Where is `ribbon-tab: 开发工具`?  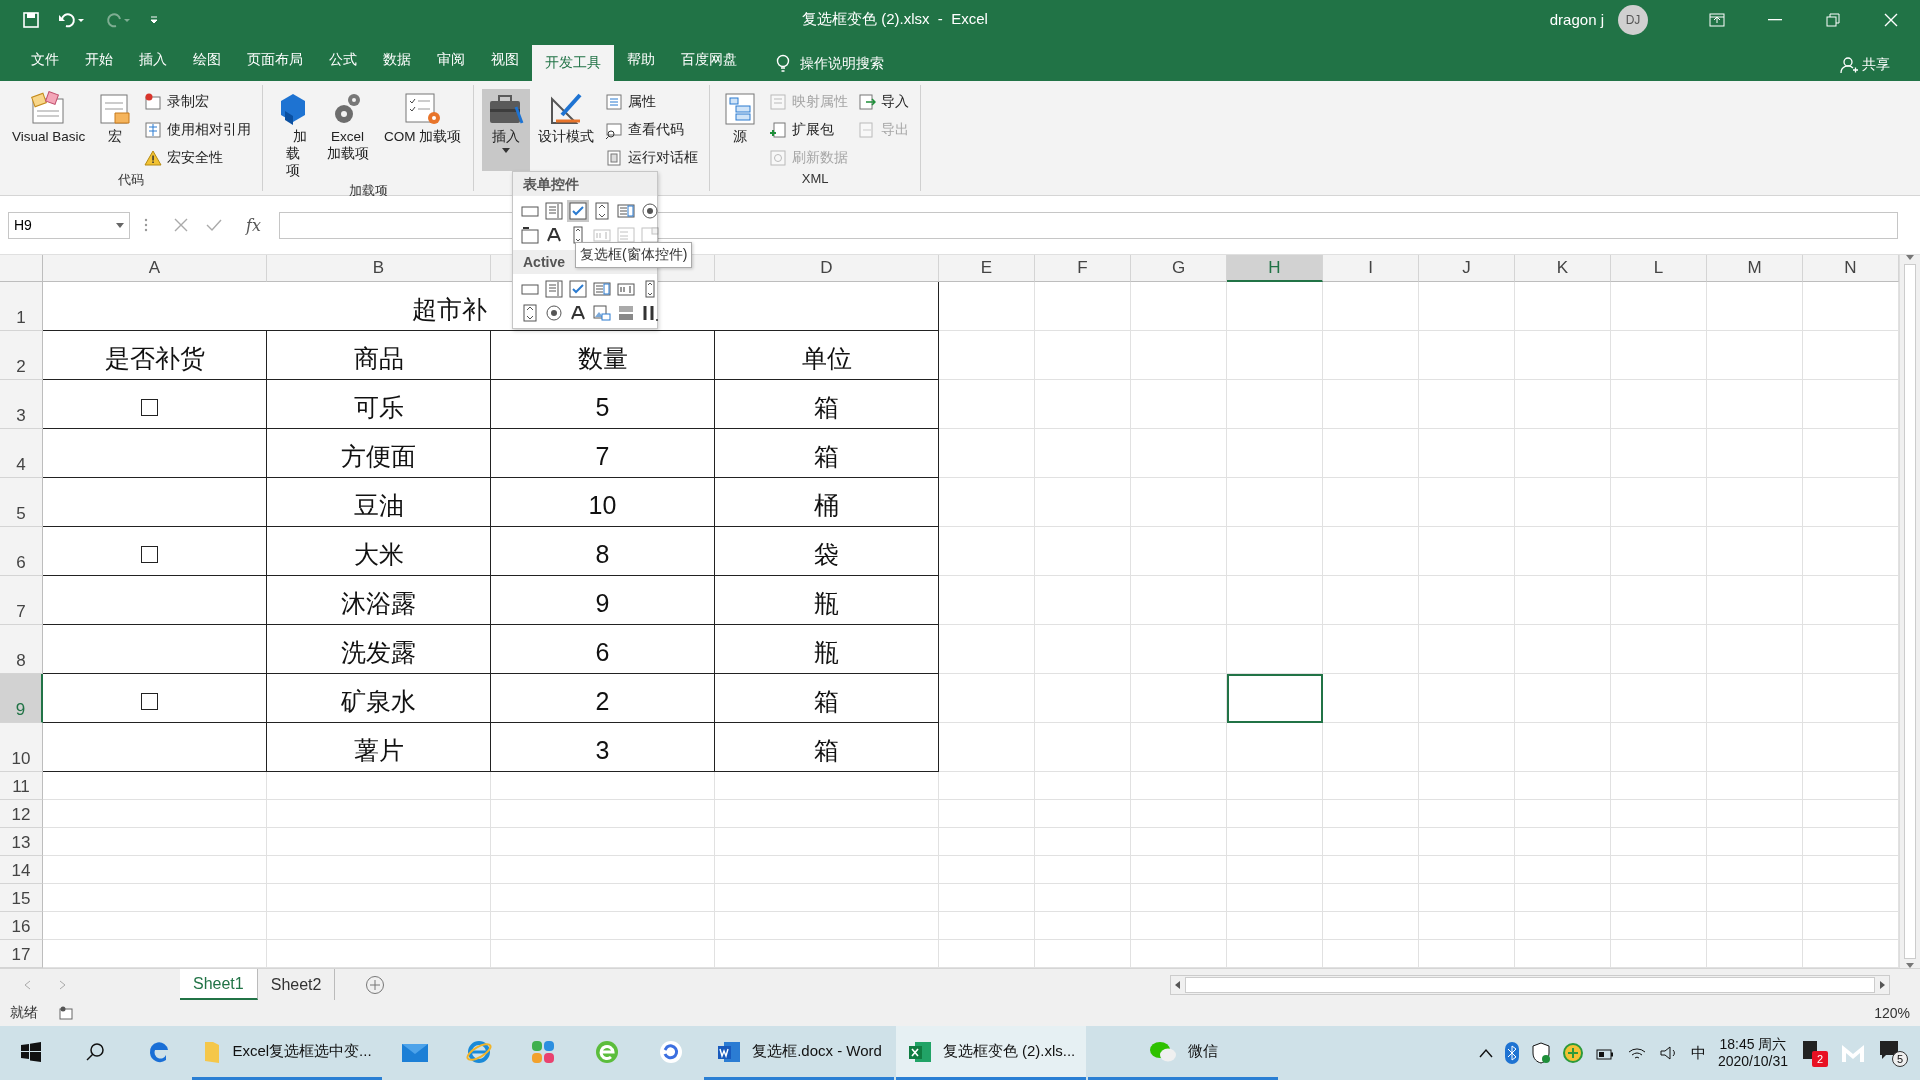 ribbon-tab: 开发工具 is located at coordinates (573, 63).